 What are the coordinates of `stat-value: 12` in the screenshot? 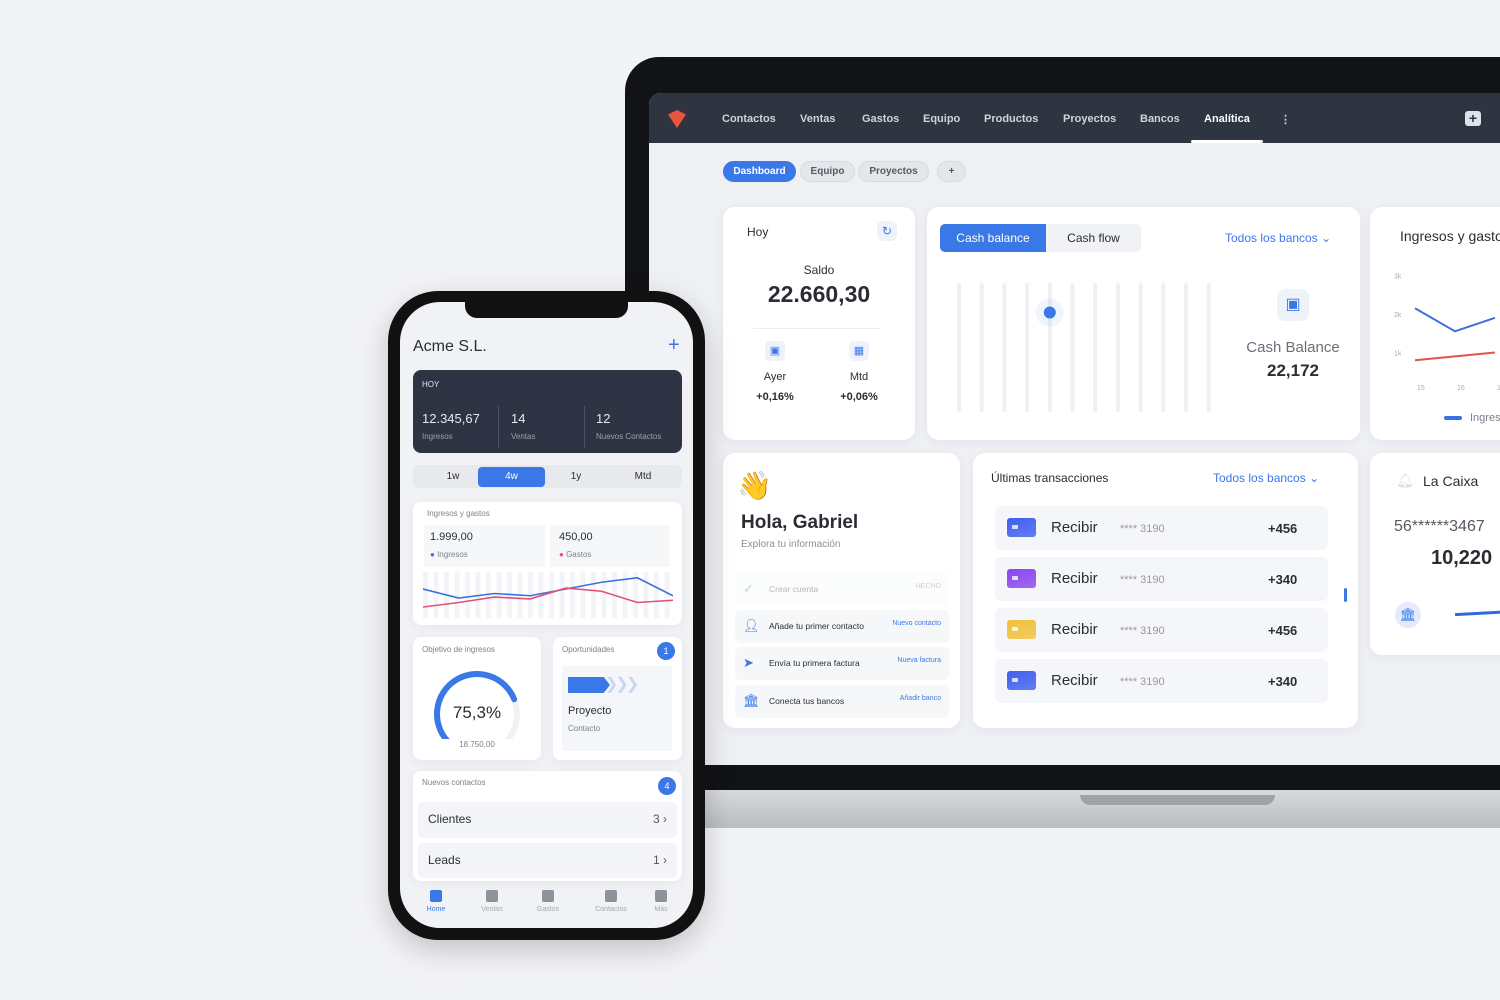 It's located at (603, 418).